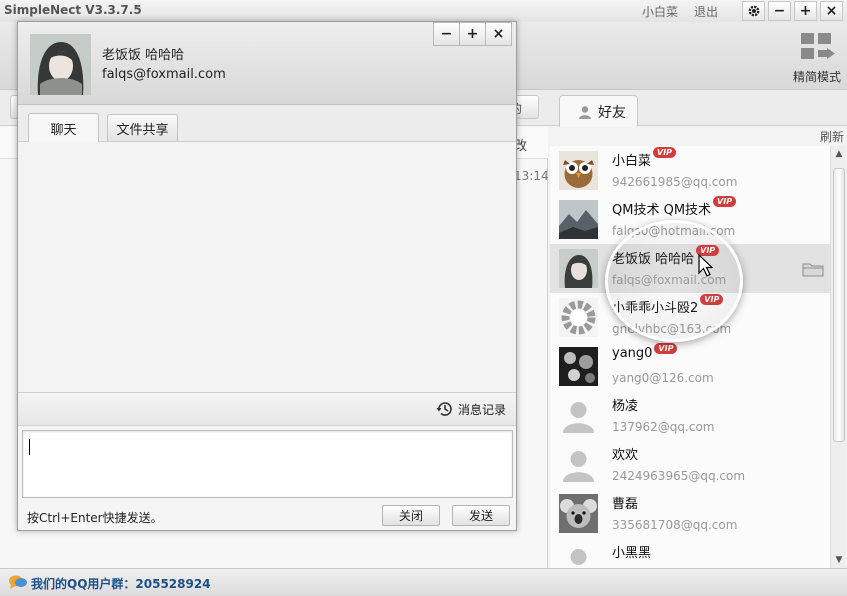 Image resolution: width=847 pixels, height=596 pixels. I want to click on friend-item: 小黑黑, so click(690, 553).